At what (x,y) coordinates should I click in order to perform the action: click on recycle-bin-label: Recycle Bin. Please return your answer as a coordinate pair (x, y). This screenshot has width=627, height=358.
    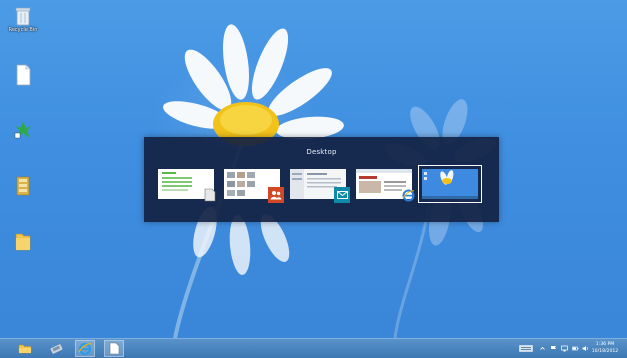
    Looking at the image, I should click on (23, 30).